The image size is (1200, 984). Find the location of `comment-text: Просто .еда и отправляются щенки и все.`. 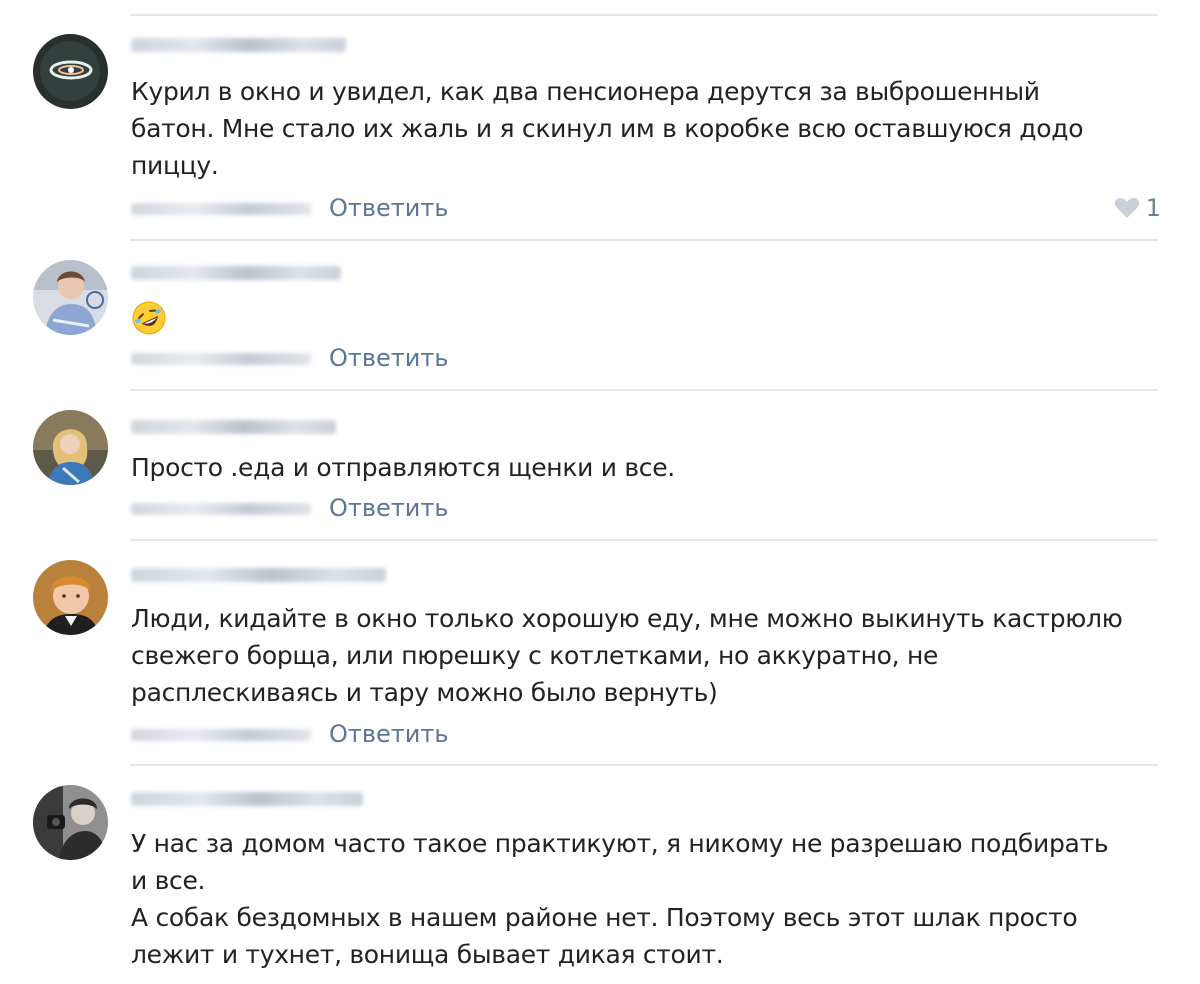

comment-text: Просто .еда и отправляются щенки и все. is located at coordinates (646, 467).